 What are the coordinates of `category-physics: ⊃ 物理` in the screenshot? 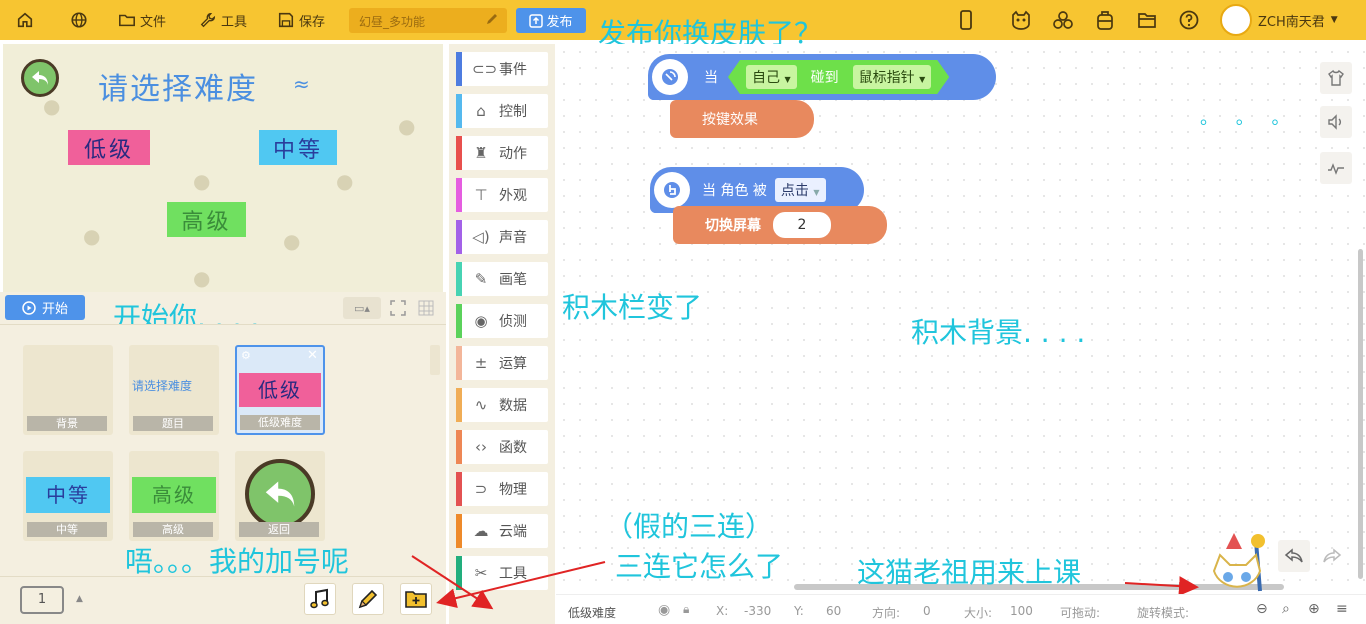 It's located at (502, 489).